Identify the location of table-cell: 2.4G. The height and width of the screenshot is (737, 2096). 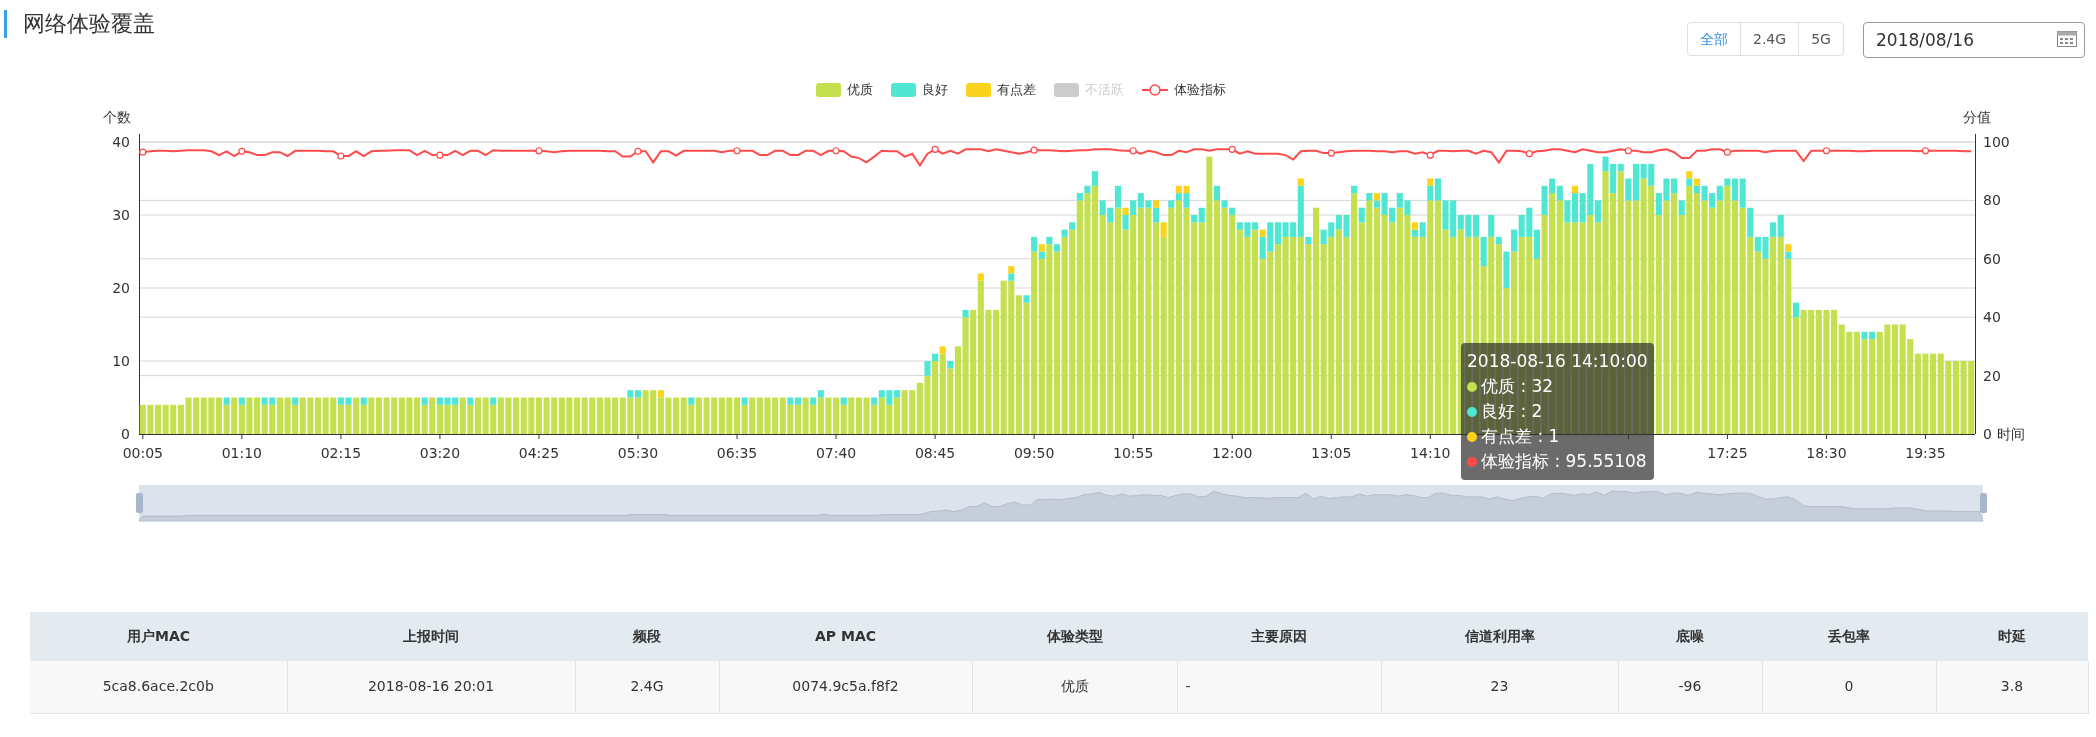
(647, 687).